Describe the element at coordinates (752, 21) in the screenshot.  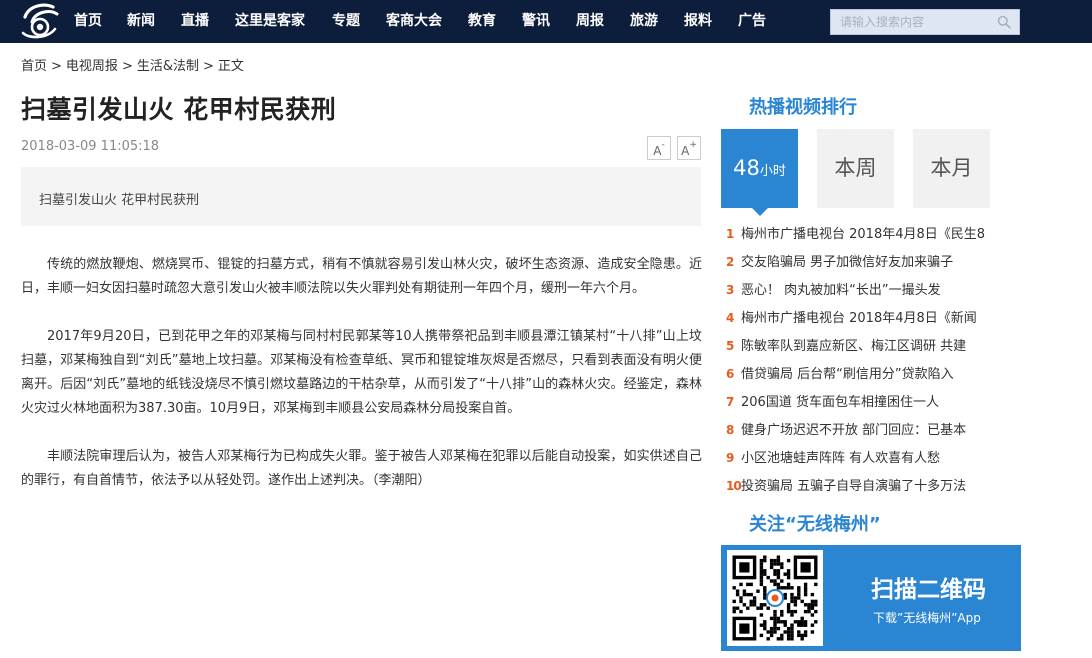
I see `nav-item-ads: 广告` at that location.